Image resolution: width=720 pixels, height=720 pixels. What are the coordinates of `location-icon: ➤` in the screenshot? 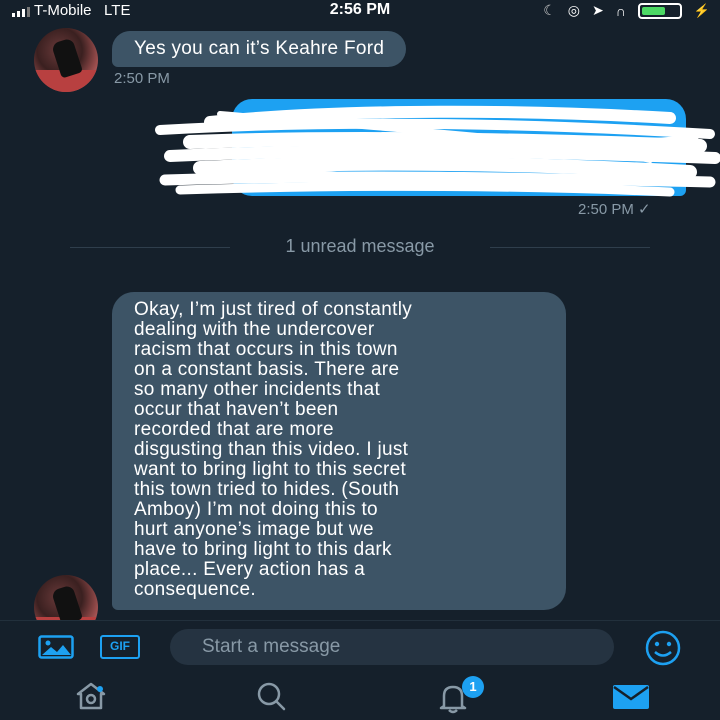 It's located at (598, 10).